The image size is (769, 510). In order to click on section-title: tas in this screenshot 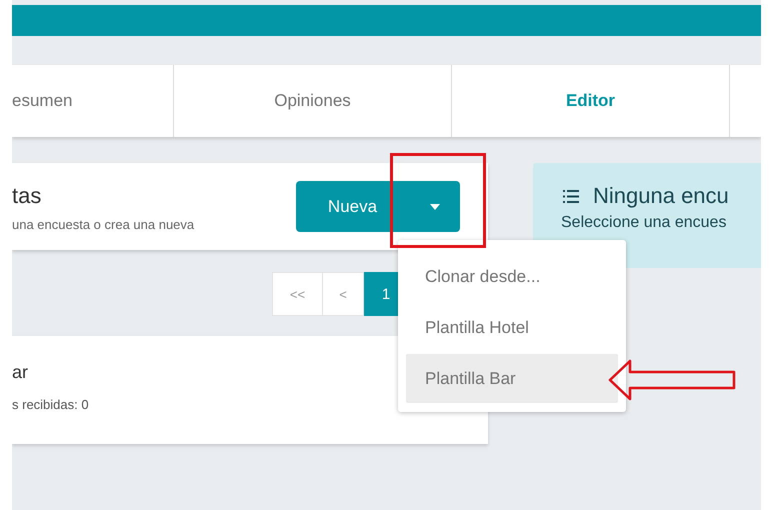, I will do `click(27, 196)`.